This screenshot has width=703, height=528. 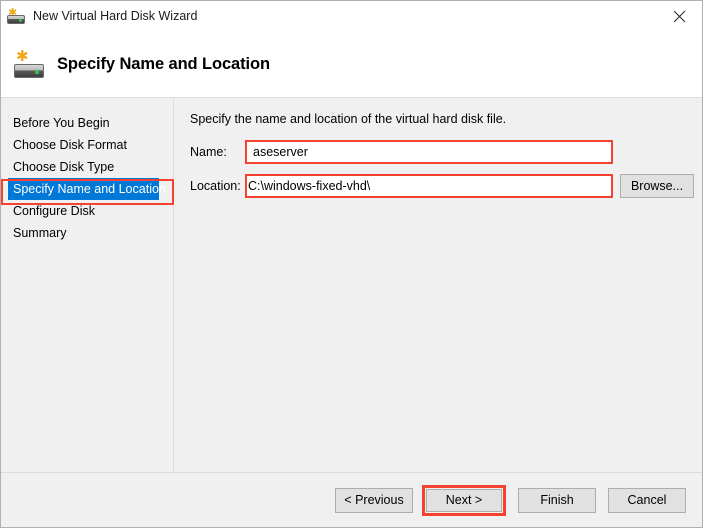 I want to click on close-button, so click(x=679, y=16).